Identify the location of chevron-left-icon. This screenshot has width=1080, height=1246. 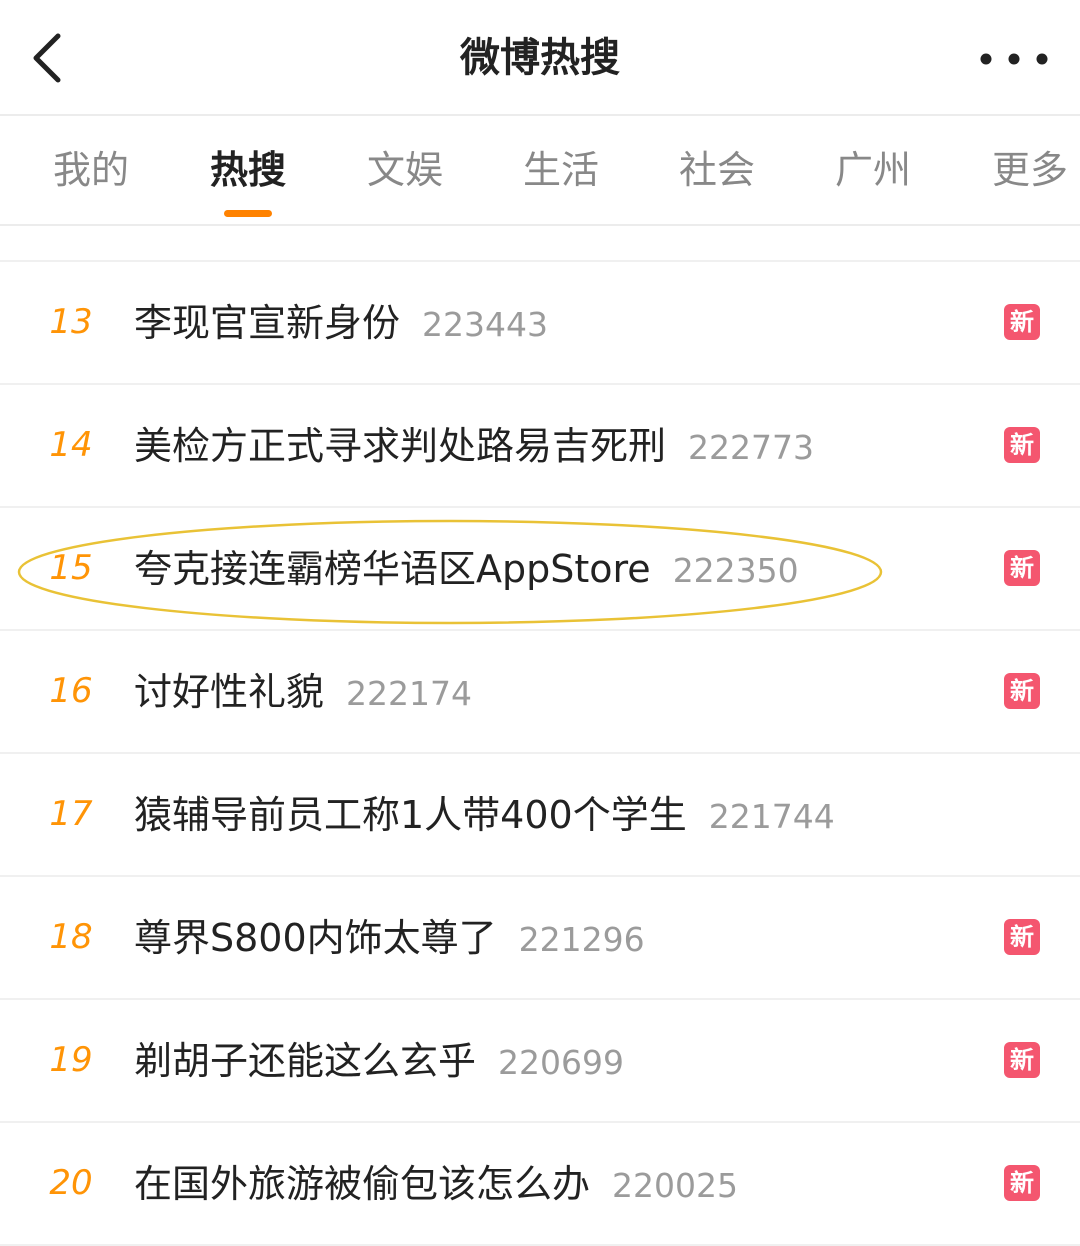
(47, 58).